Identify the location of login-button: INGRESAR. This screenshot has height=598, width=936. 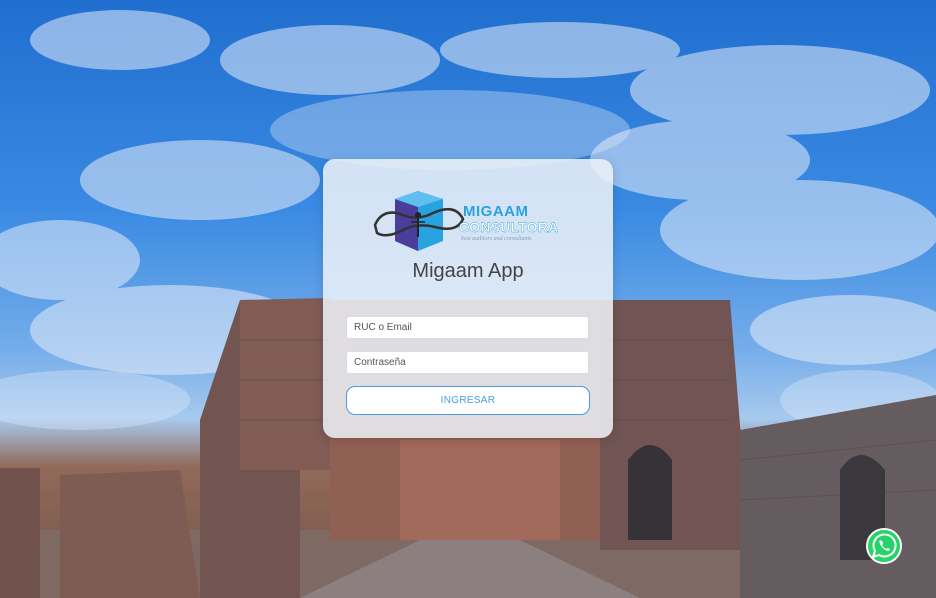
(468, 400).